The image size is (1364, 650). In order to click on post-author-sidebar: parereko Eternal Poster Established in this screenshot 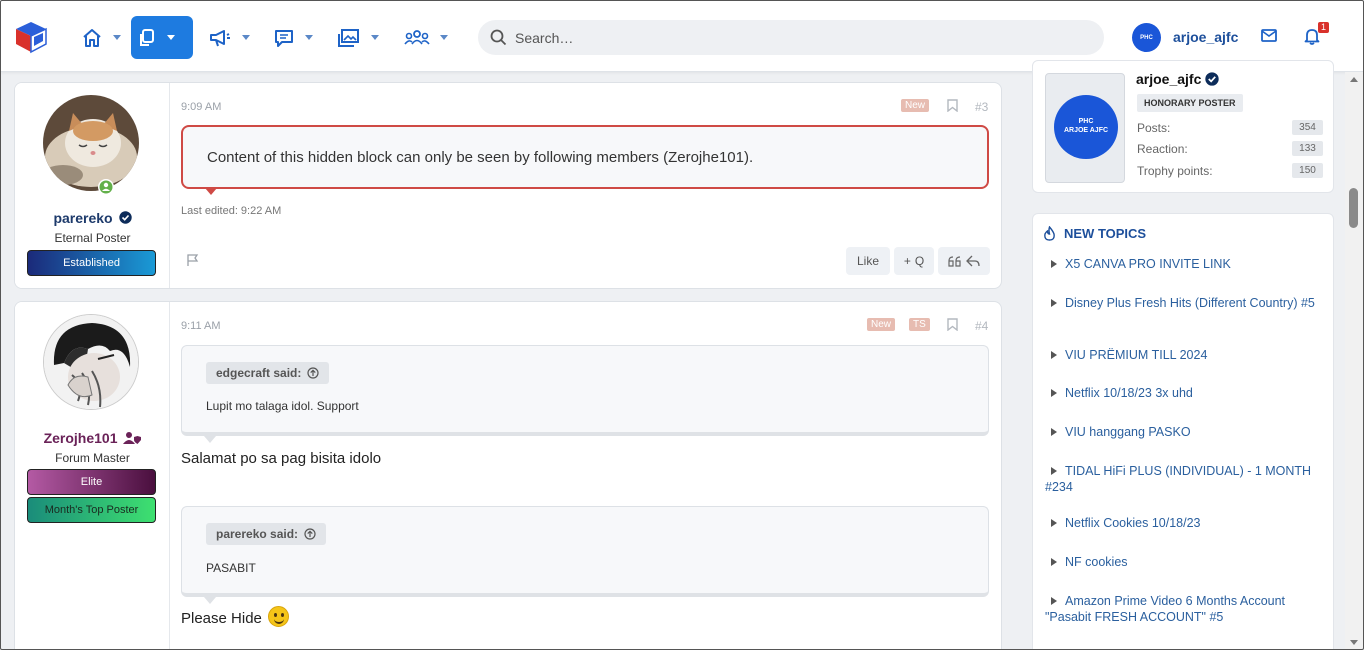, I will do `click(92, 185)`.